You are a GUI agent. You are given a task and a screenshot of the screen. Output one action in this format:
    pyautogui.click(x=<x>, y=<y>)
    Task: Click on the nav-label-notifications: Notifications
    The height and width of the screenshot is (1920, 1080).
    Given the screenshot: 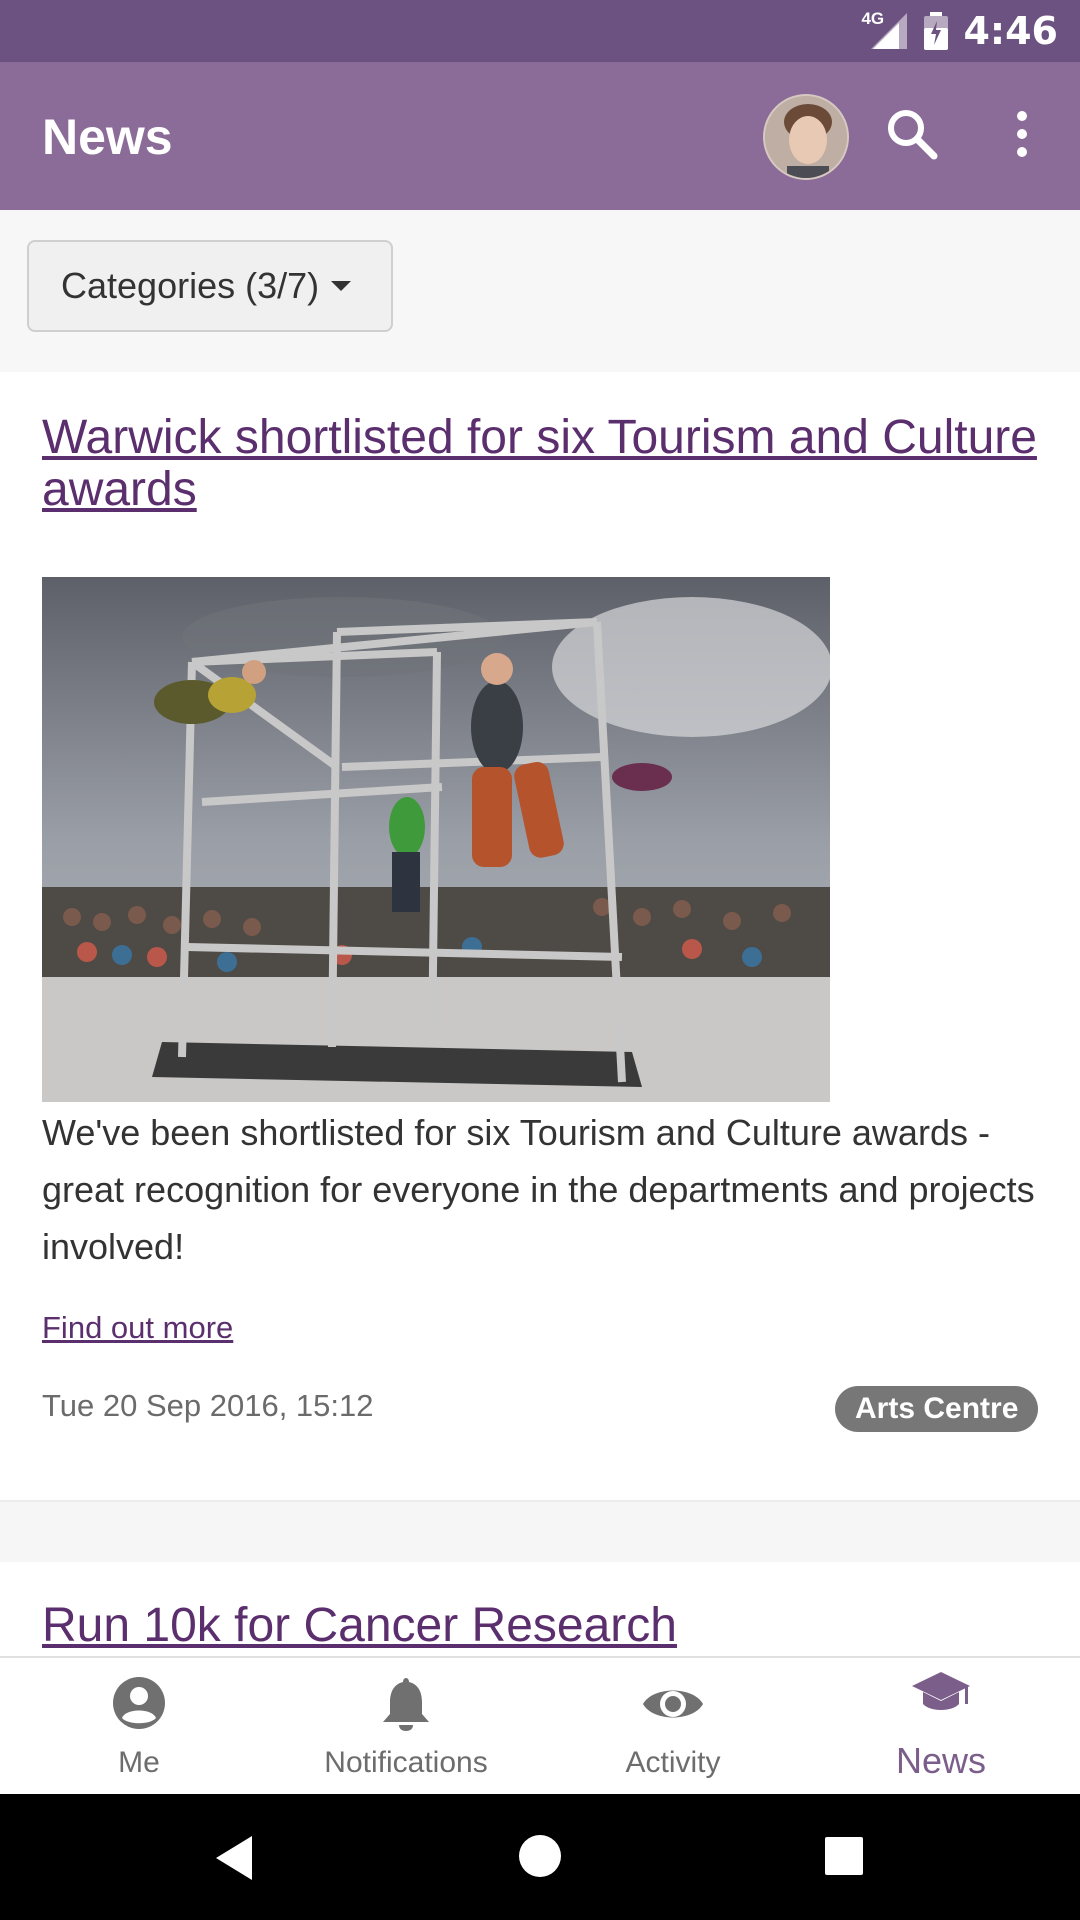 What is the action you would take?
    pyautogui.click(x=406, y=1762)
    